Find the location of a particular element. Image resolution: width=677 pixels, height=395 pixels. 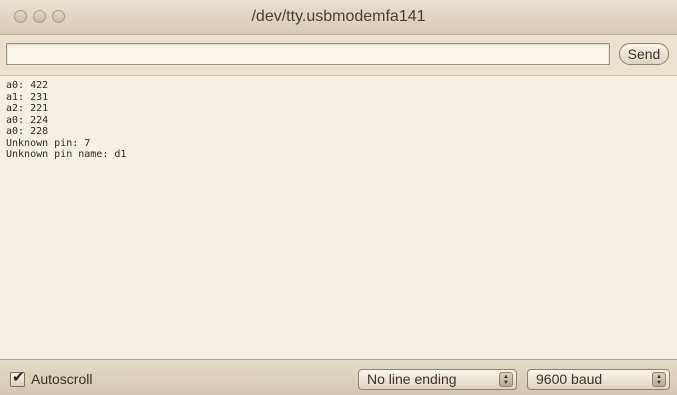

line-ending-value: No line ending is located at coordinates (412, 379).